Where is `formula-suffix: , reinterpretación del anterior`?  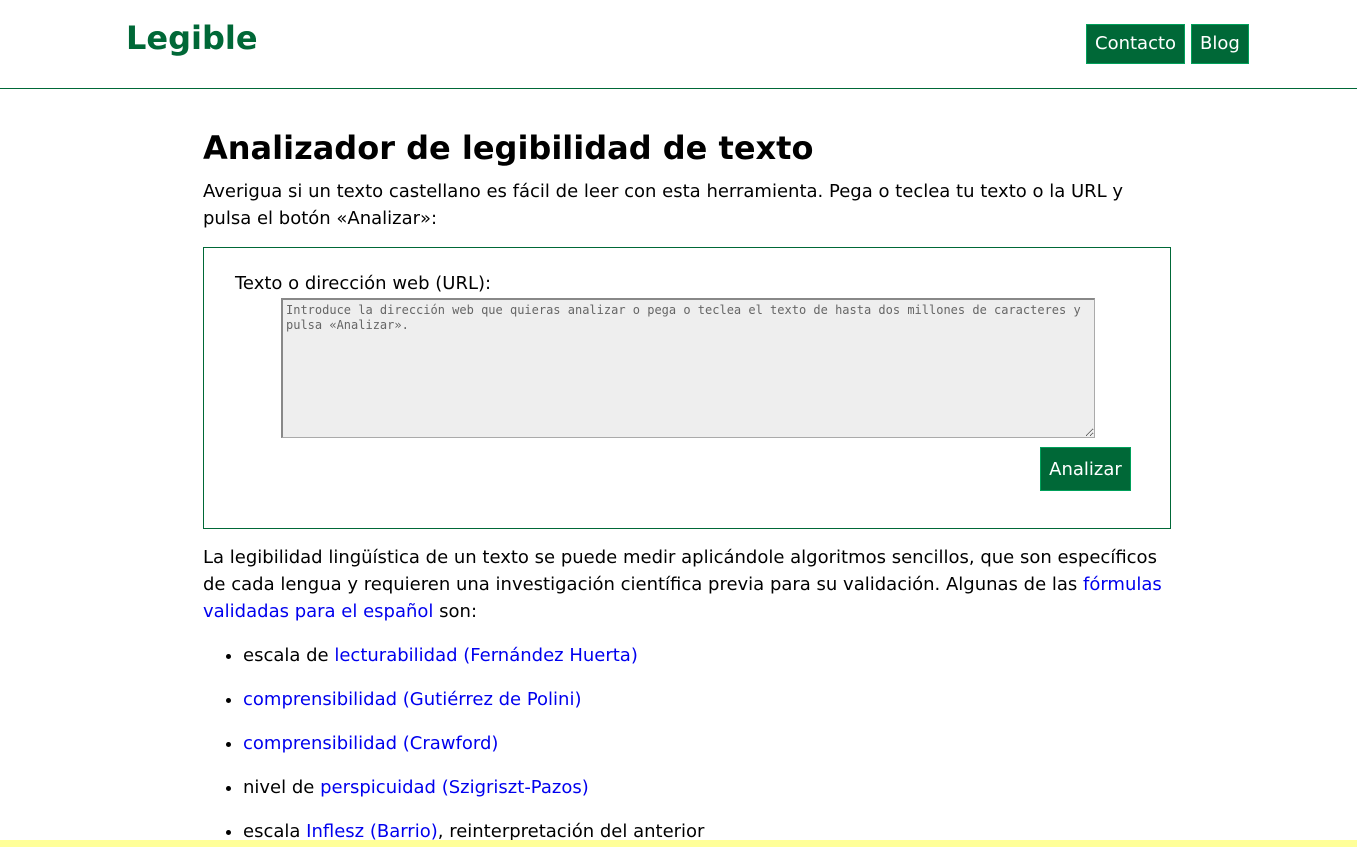
formula-suffix: , reinterpretación del anterior is located at coordinates (571, 831).